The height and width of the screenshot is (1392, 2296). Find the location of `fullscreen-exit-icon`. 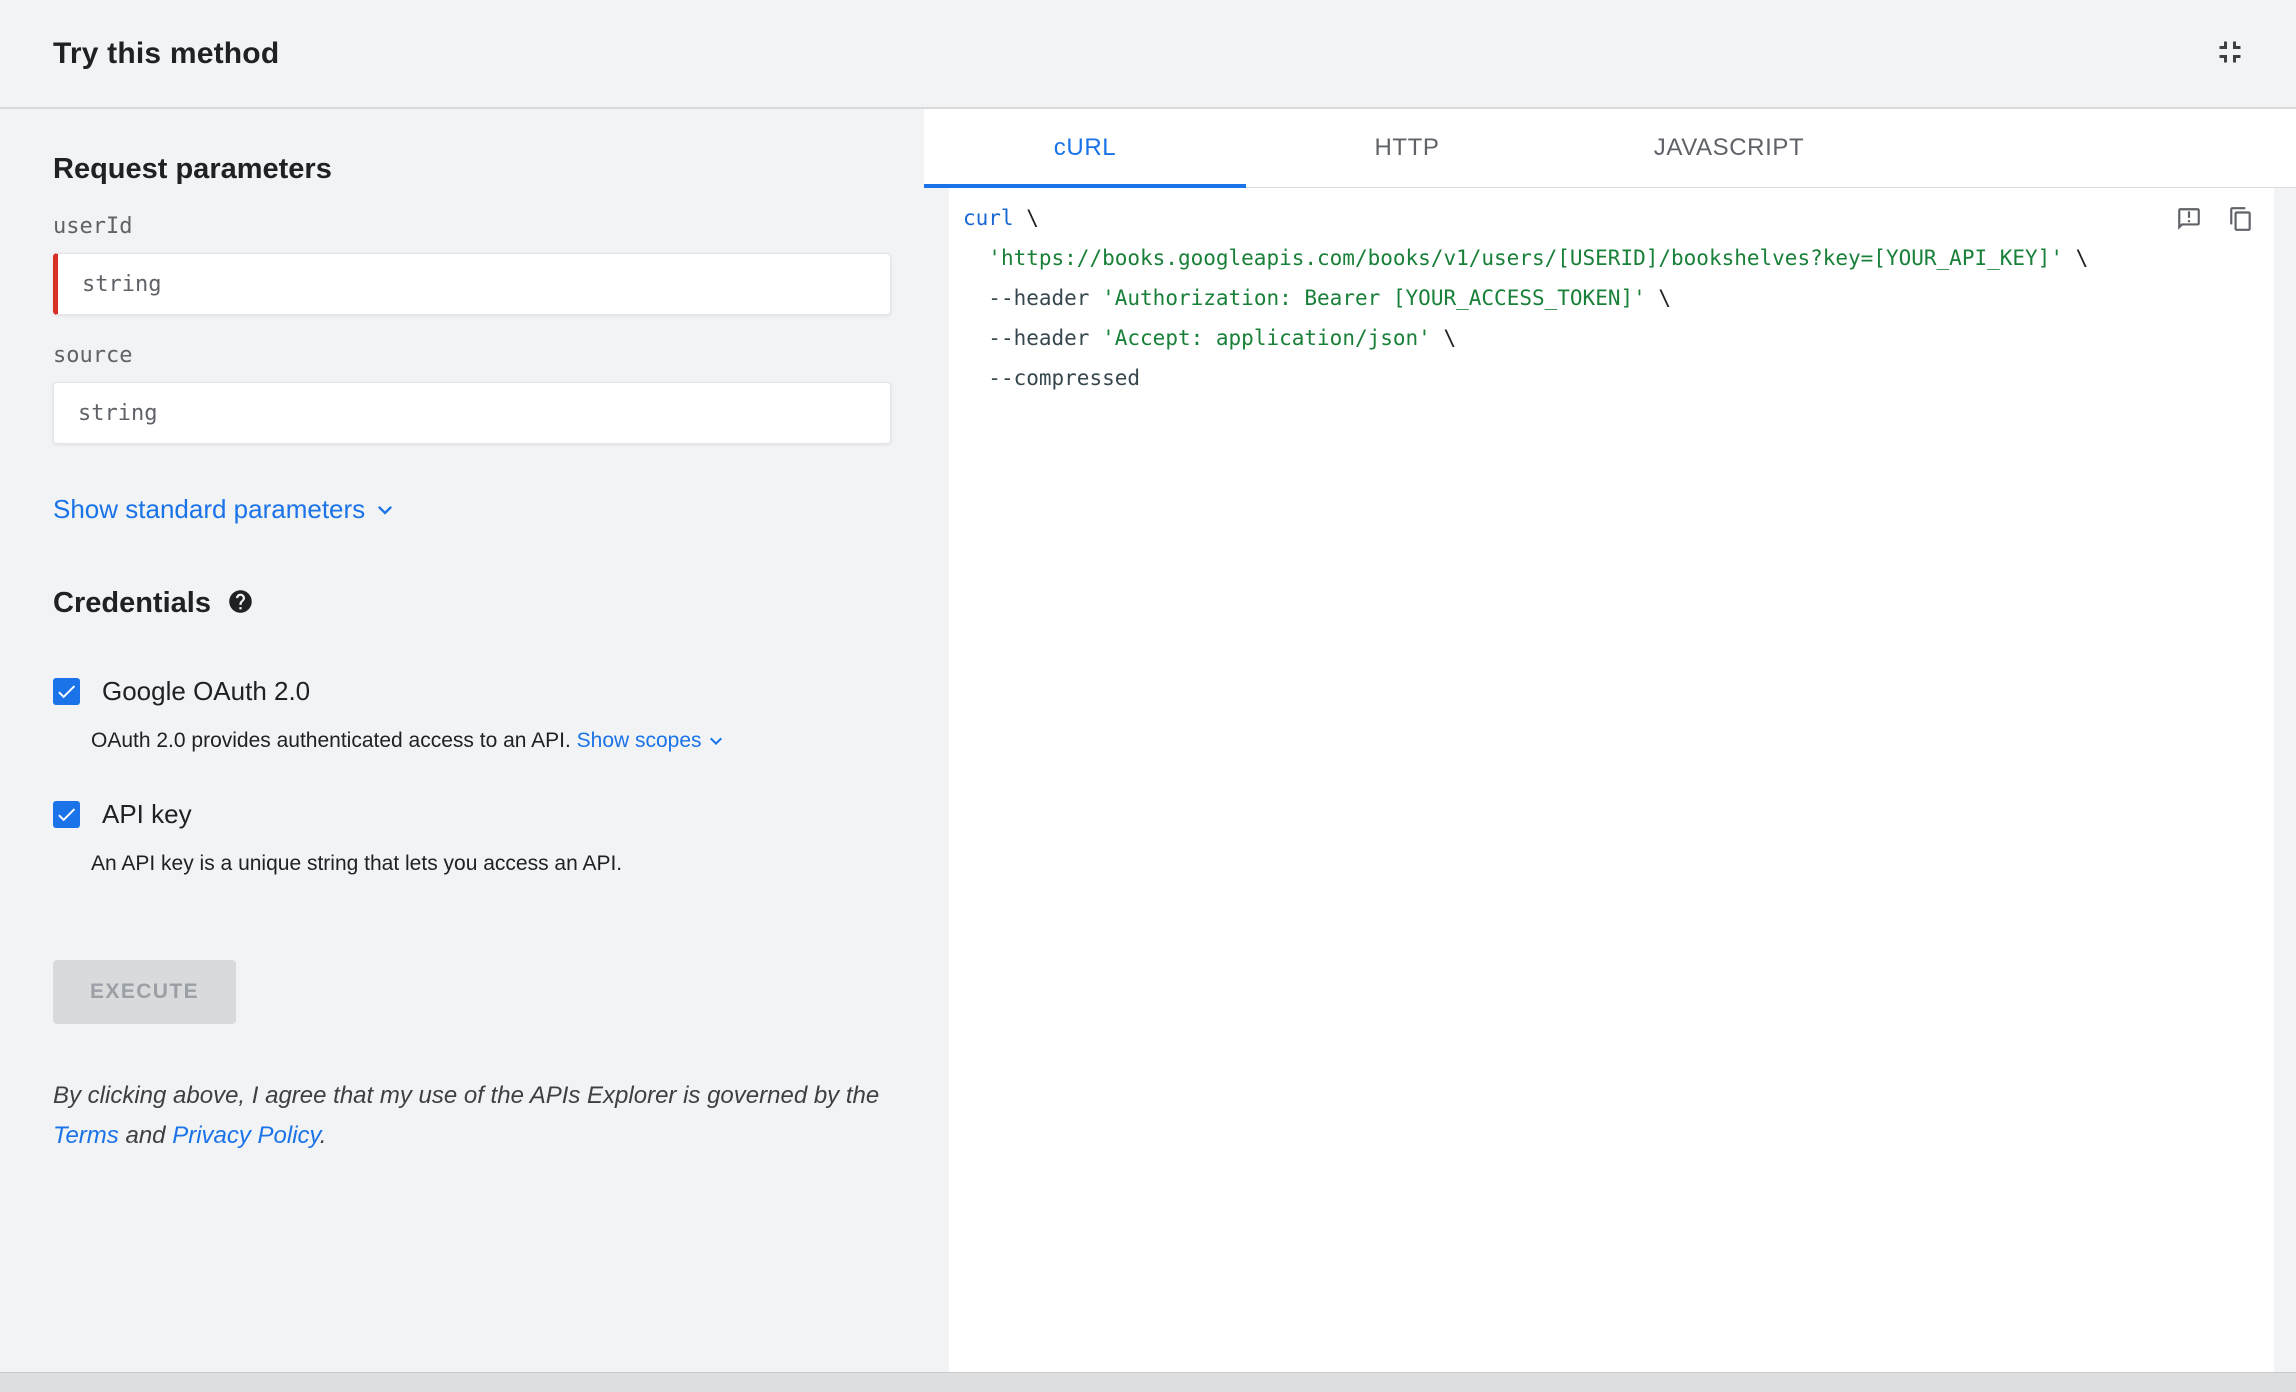

fullscreen-exit-icon is located at coordinates (2230, 53).